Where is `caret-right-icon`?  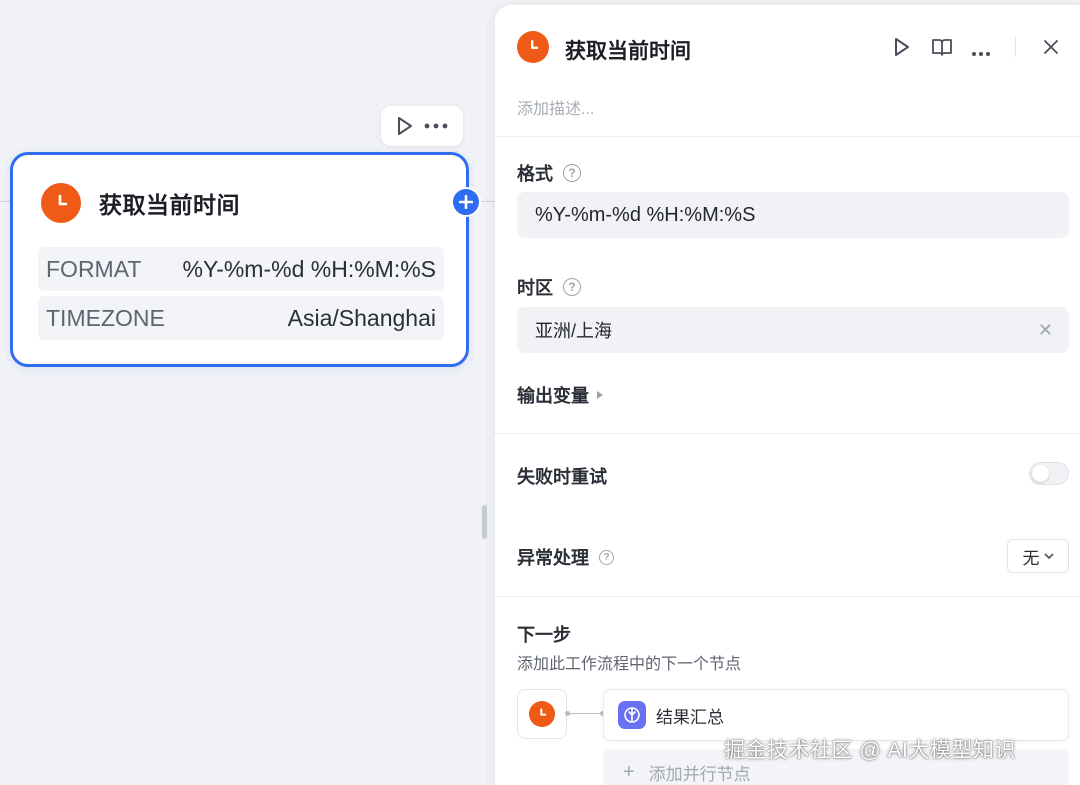
caret-right-icon is located at coordinates (600, 395).